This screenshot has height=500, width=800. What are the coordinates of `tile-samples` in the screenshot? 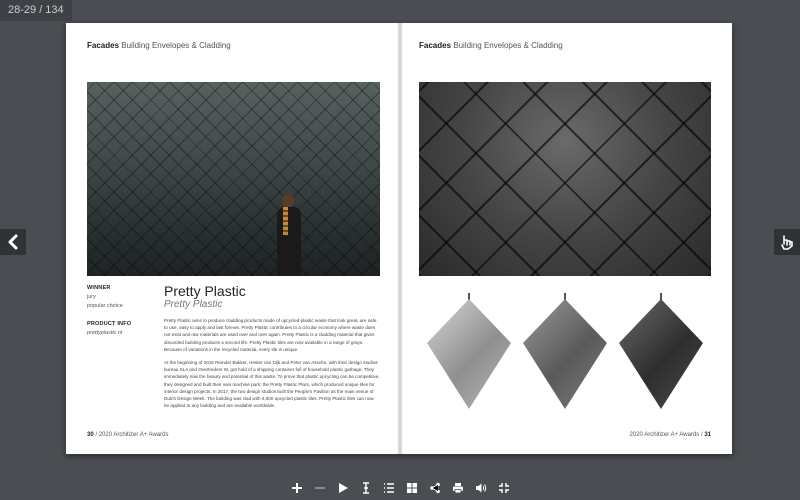 It's located at (565, 353).